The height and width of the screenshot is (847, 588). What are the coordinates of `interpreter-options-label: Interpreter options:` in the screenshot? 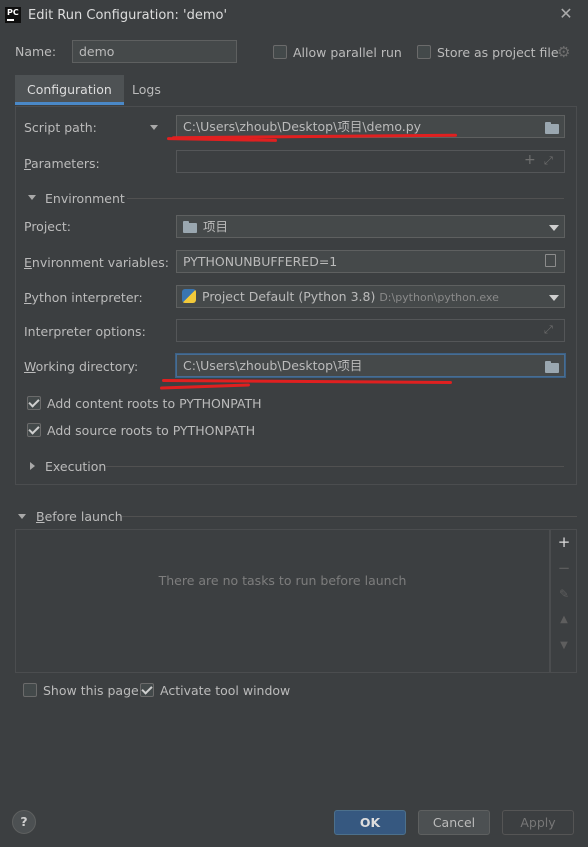 It's located at (85, 331).